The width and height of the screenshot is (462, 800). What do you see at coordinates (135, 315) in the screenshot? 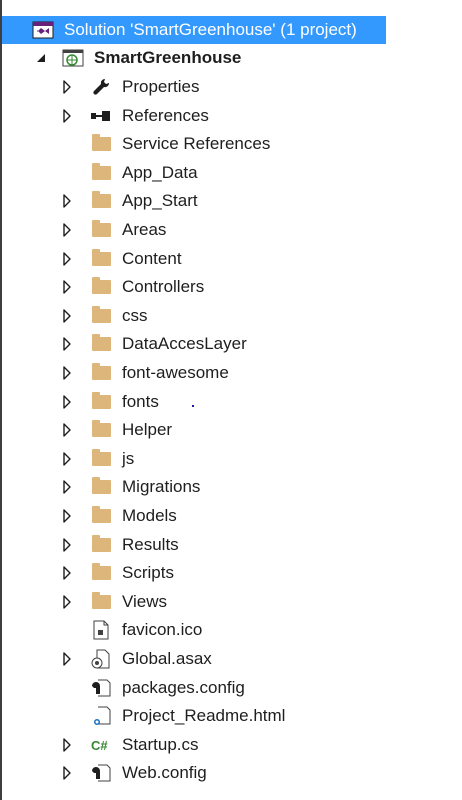
I see `tree-item-label: css` at bounding box center [135, 315].